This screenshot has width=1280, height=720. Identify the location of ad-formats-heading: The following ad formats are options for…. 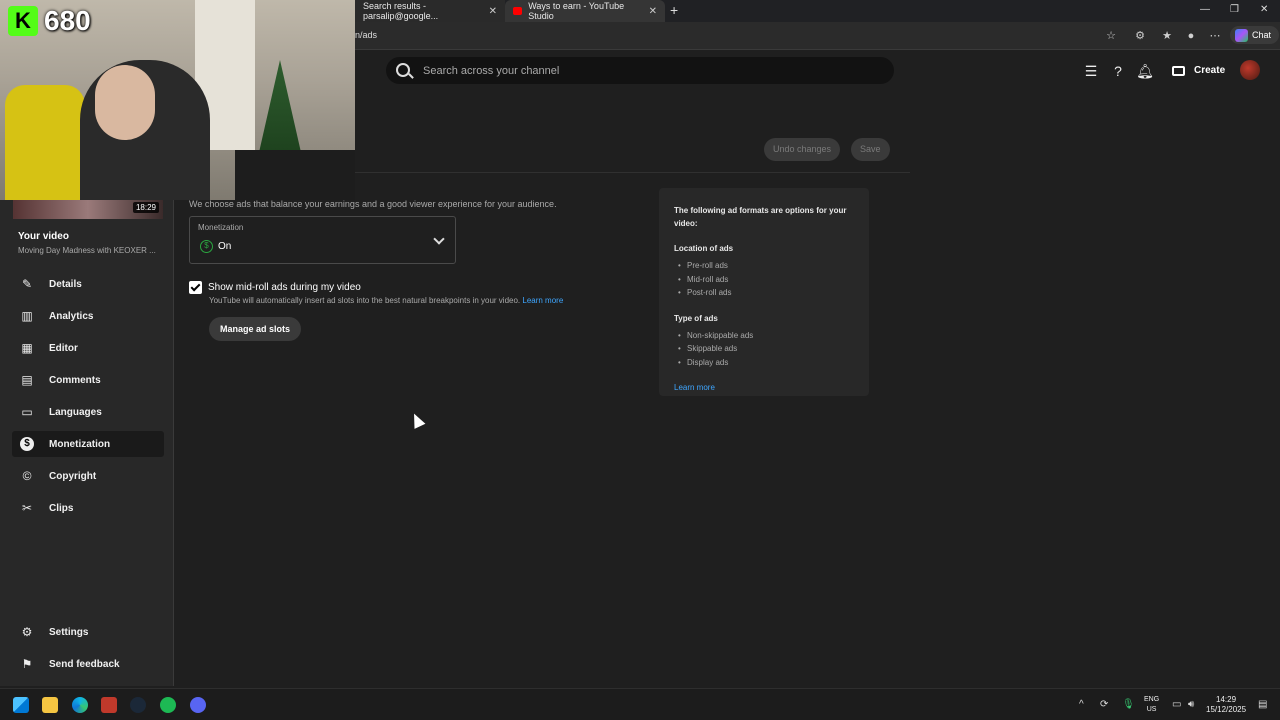
(760, 217).